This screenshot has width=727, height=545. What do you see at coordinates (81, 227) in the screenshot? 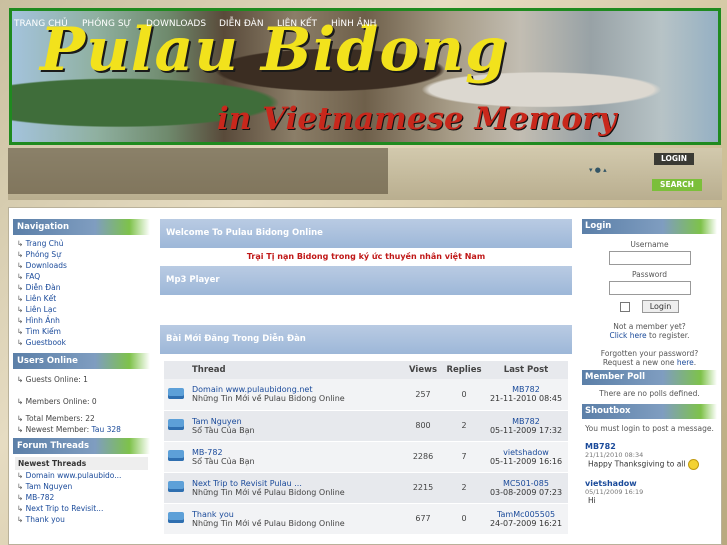
I see `navigation-panel-title: Navigation` at bounding box center [81, 227].